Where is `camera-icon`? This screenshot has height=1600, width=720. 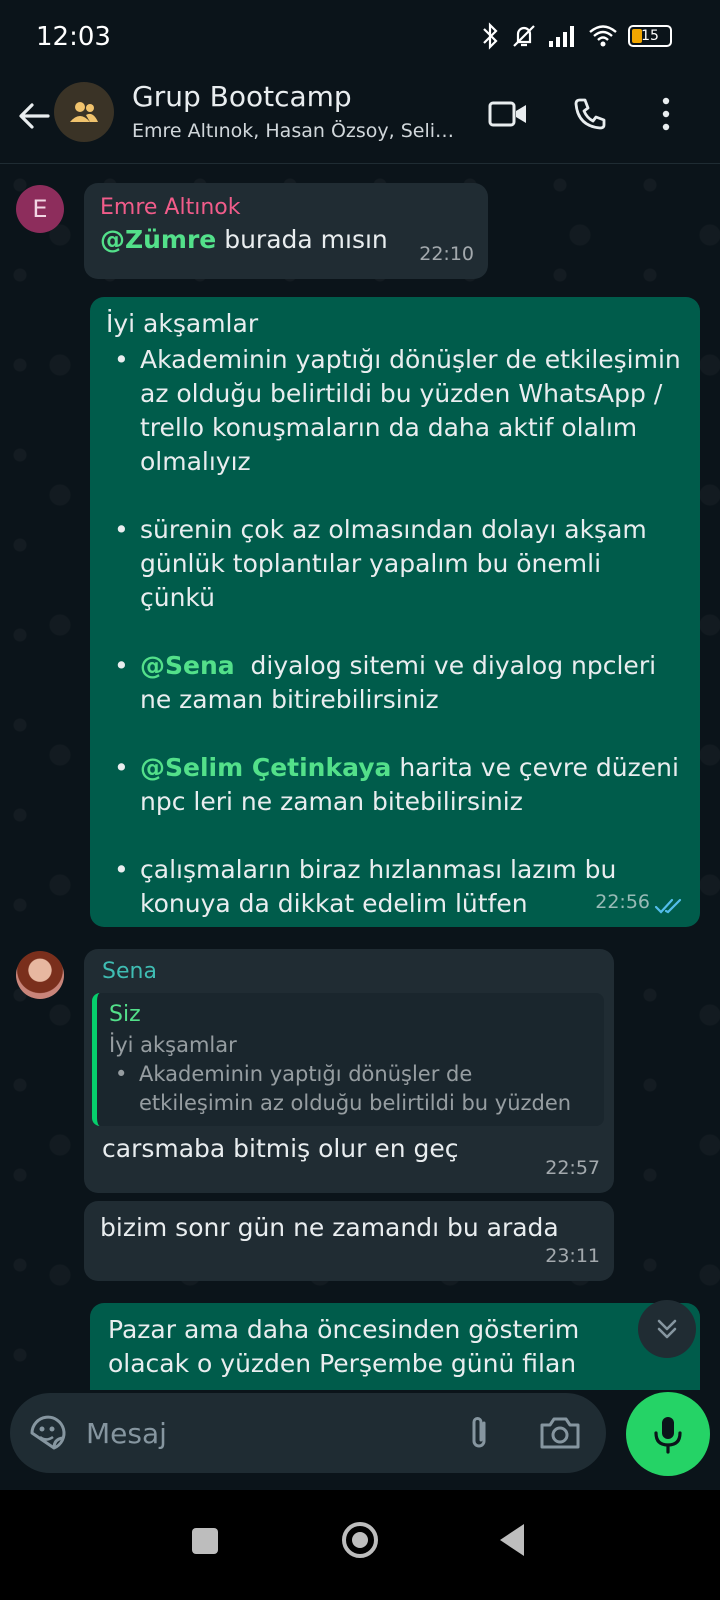
camera-icon is located at coordinates (560, 1433).